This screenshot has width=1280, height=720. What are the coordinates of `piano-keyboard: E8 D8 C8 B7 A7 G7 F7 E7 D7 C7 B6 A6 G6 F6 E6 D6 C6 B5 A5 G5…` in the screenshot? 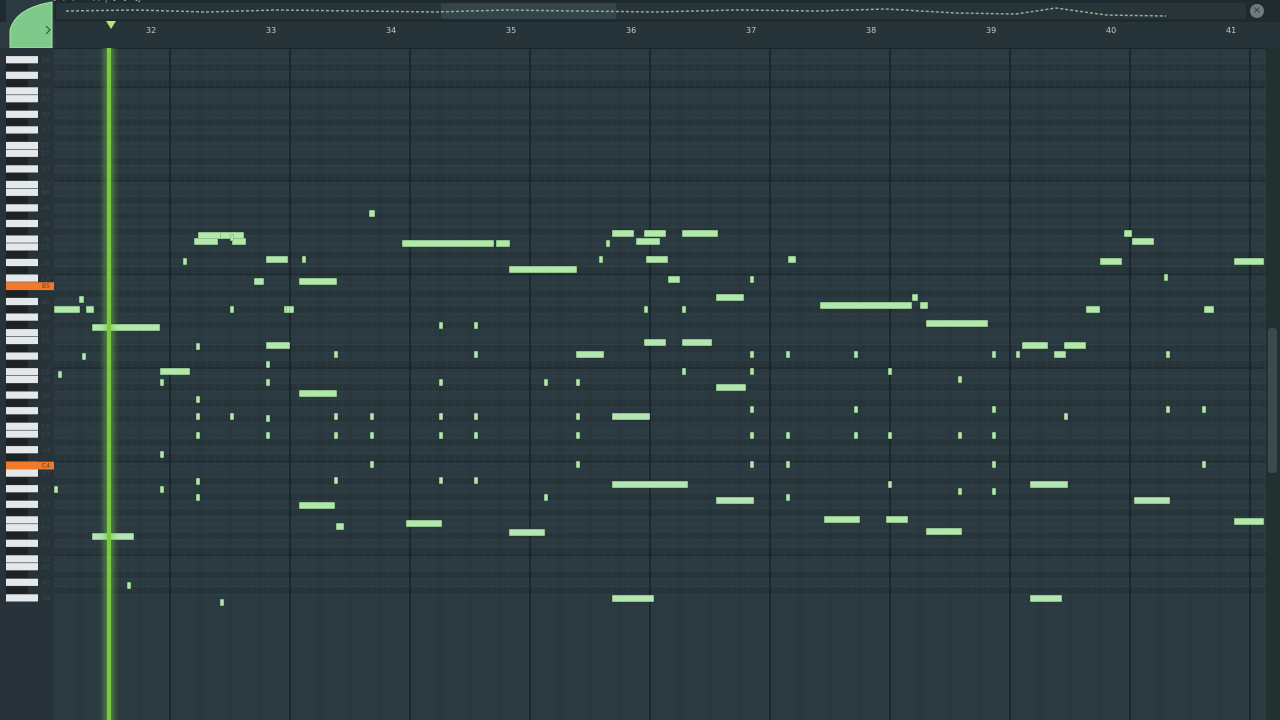 It's located at (27, 384).